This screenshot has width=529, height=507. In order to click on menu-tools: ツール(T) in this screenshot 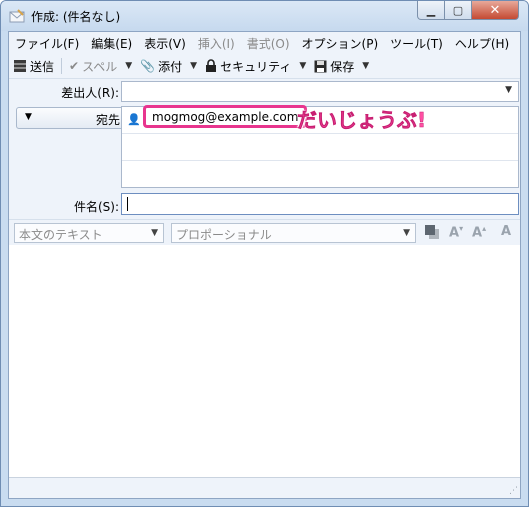, I will do `click(416, 43)`.